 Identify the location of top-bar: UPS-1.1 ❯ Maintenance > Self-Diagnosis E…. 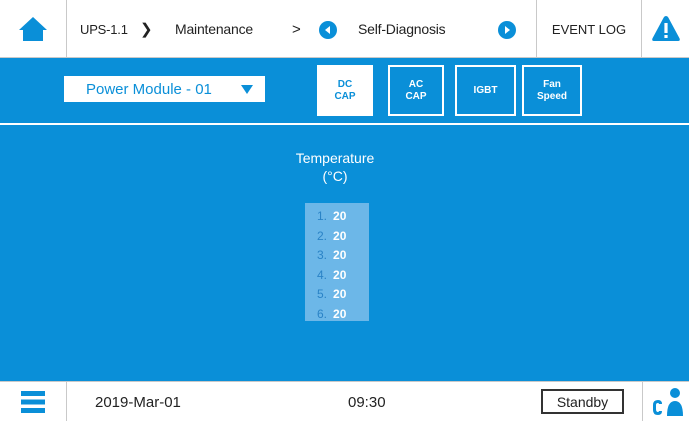
(344, 29).